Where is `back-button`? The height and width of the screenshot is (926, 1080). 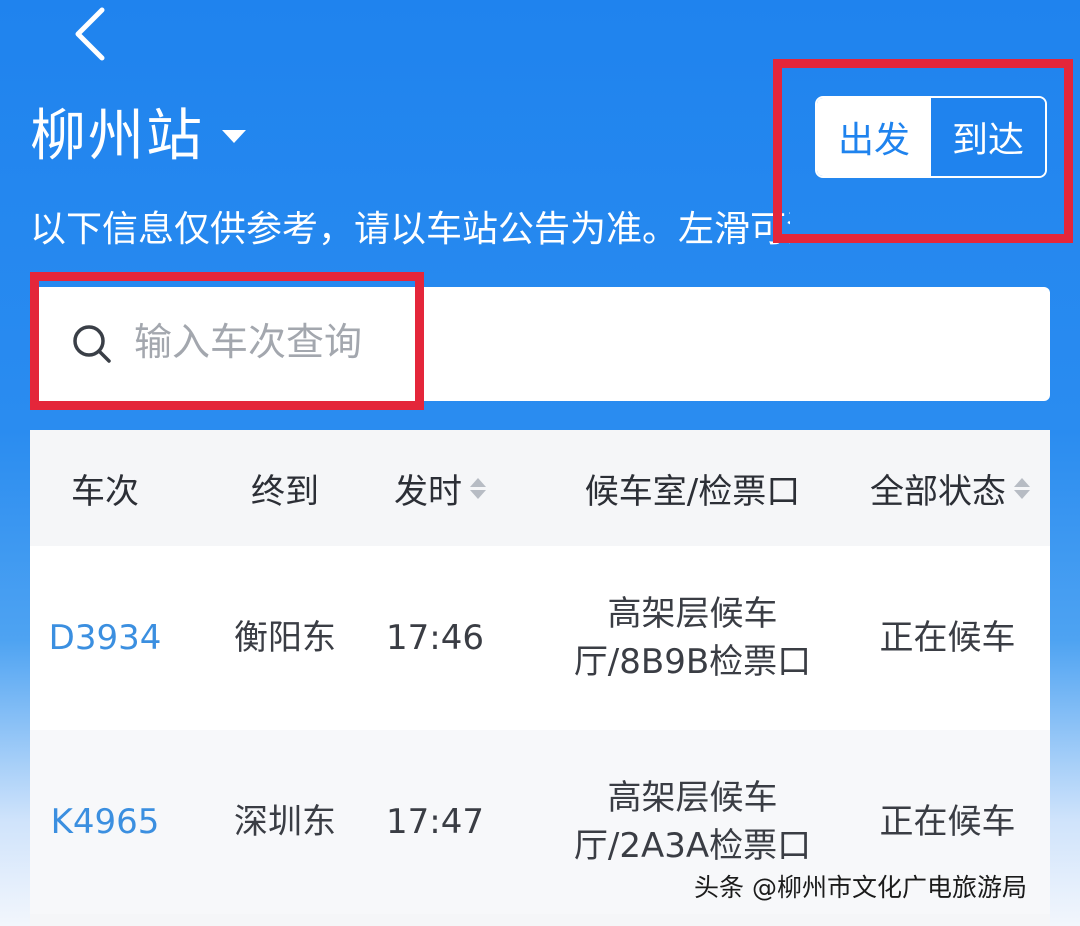 back-button is located at coordinates (92, 34).